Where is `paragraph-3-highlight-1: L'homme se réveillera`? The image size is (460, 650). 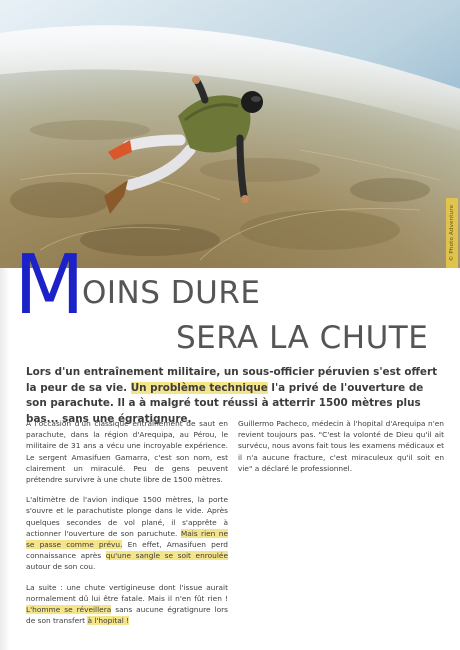
paragraph-3-highlight-1: L'homme se réveillera is located at coordinates (69, 610).